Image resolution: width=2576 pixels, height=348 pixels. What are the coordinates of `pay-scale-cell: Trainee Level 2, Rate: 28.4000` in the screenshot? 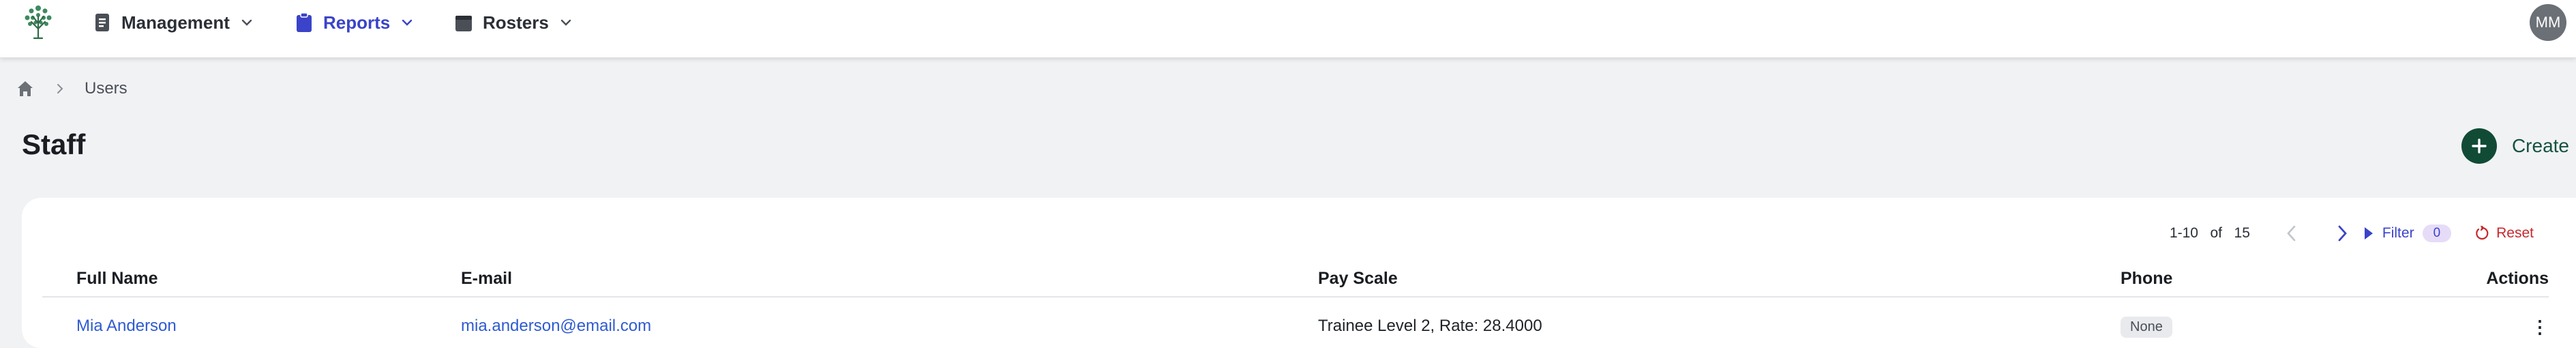 It's located at (1430, 326).